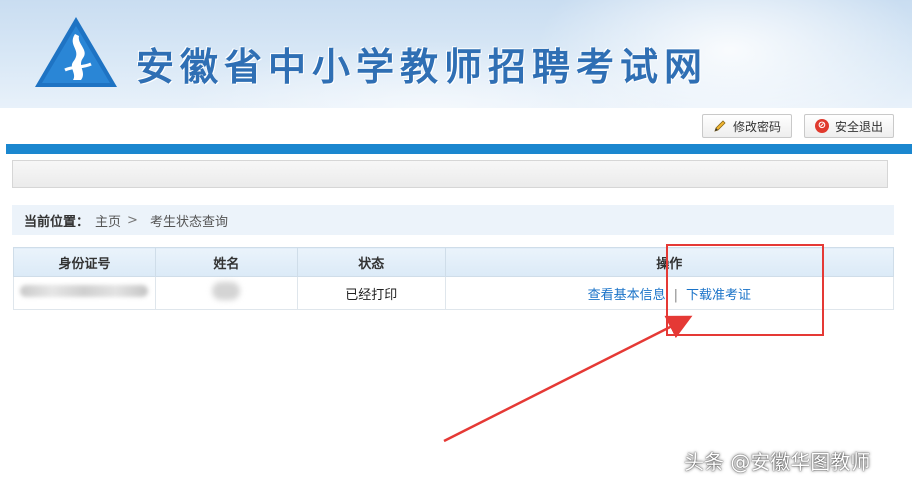 The image size is (912, 486). I want to click on change-password-button: 修改密码, so click(747, 126).